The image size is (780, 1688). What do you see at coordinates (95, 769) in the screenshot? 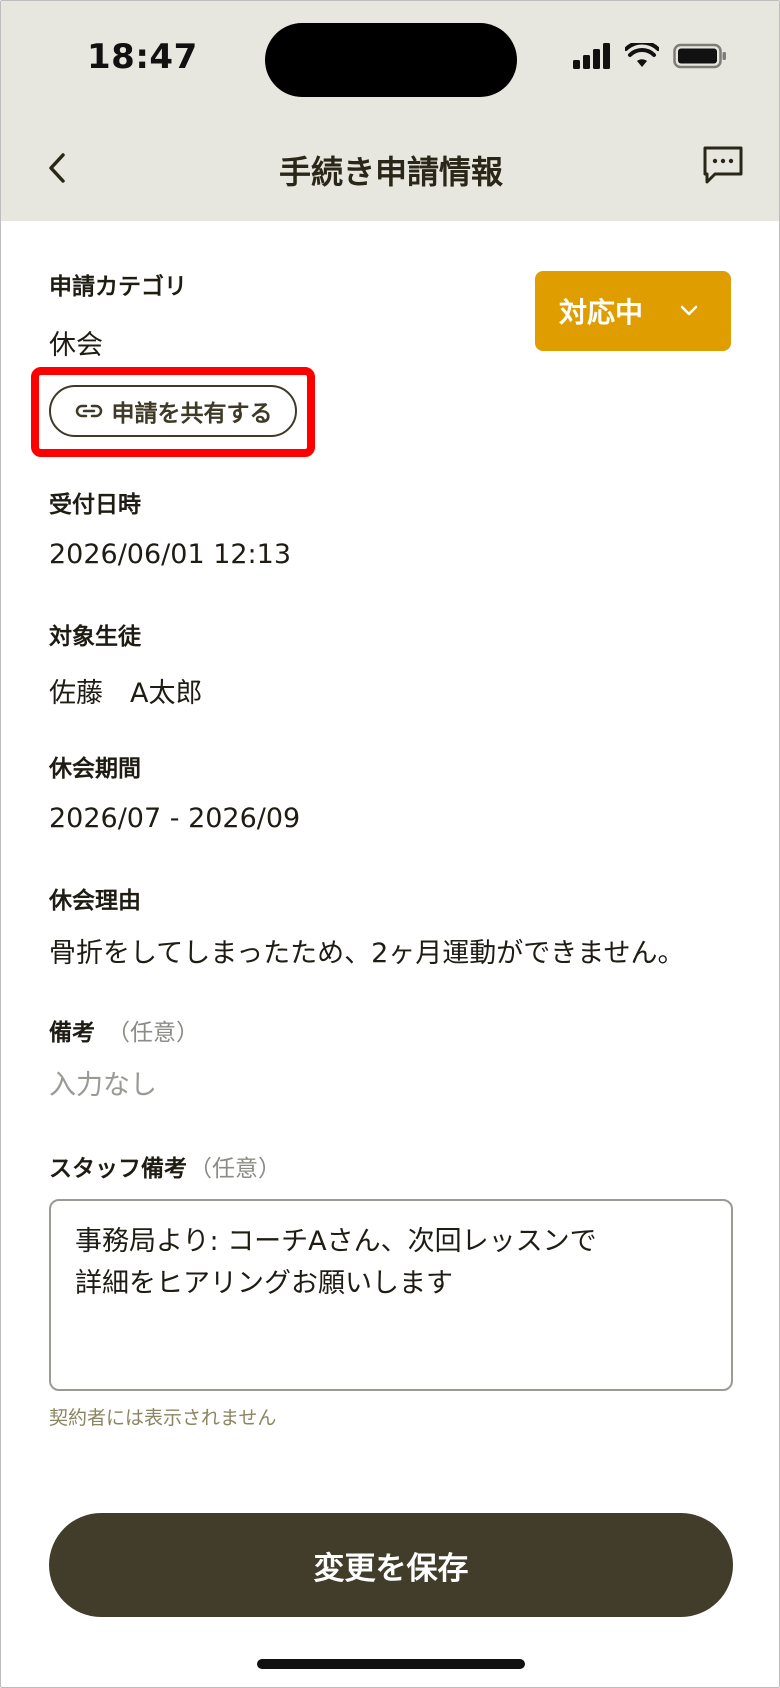
I see `period-label: 休会期間` at bounding box center [95, 769].